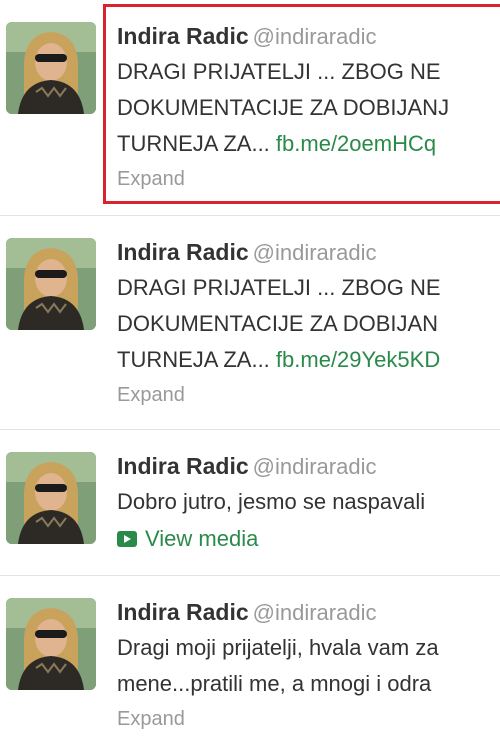 This screenshot has height=750, width=500. Describe the element at coordinates (283, 107) in the screenshot. I see `tweet-text-line: DOKUMENTACIJE ZA DOBIJANJ` at that location.